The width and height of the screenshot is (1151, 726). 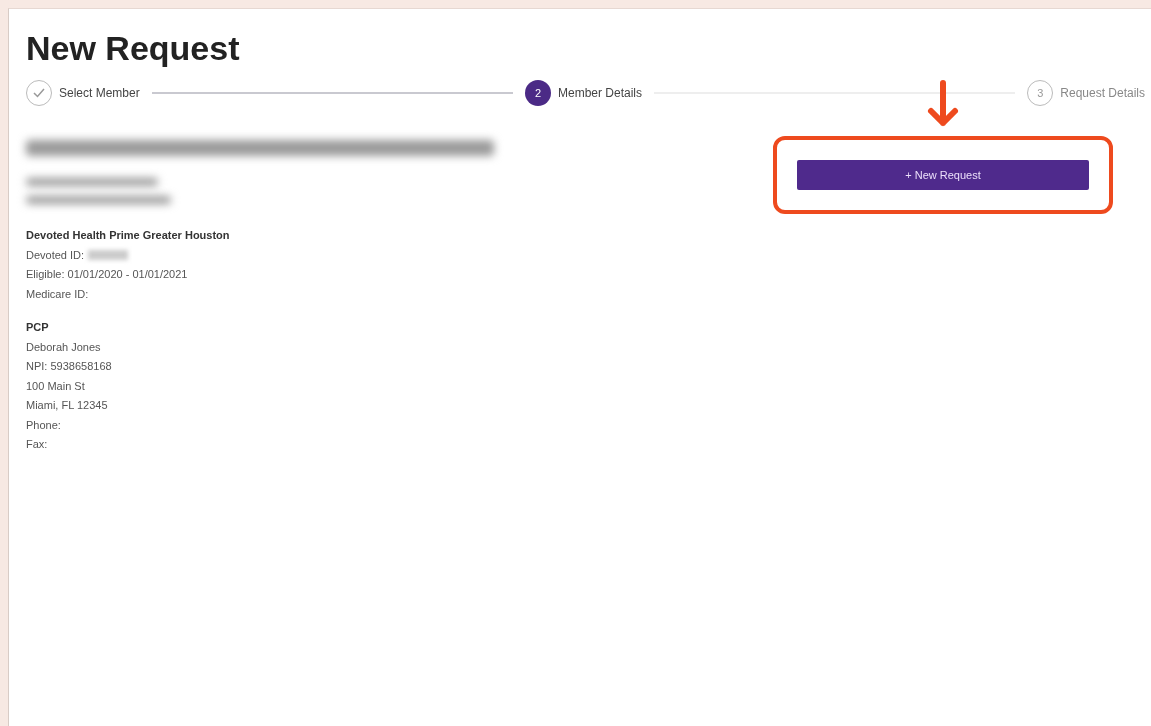 I want to click on step-label: Select Member, so click(x=99, y=93).